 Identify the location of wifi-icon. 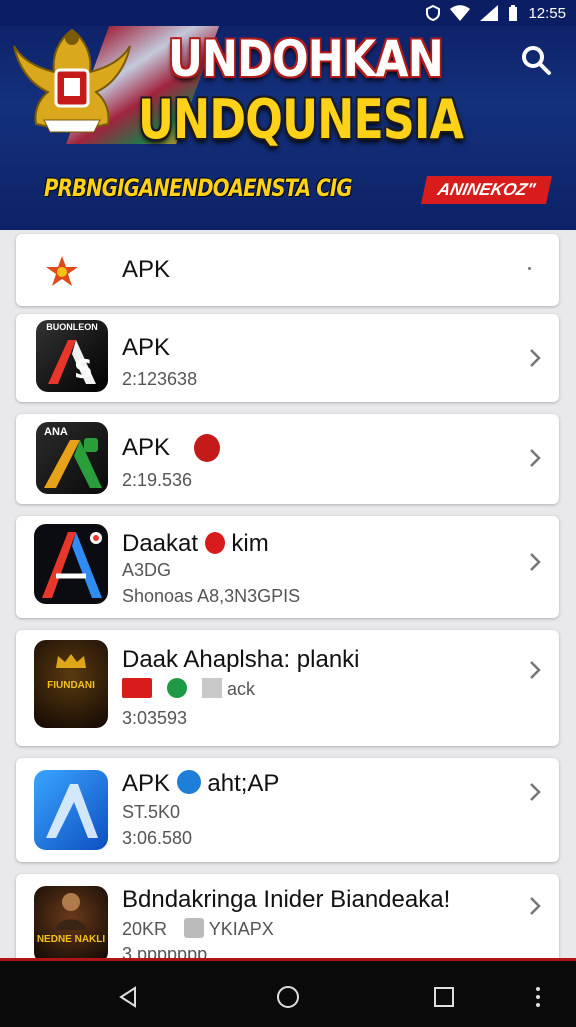
(460, 13).